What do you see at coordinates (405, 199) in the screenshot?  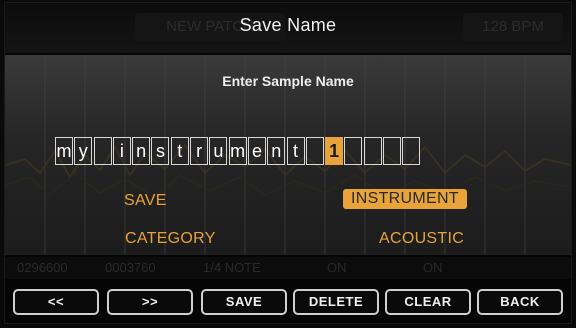 I see `save-type-value: INSTRUMENT` at bounding box center [405, 199].